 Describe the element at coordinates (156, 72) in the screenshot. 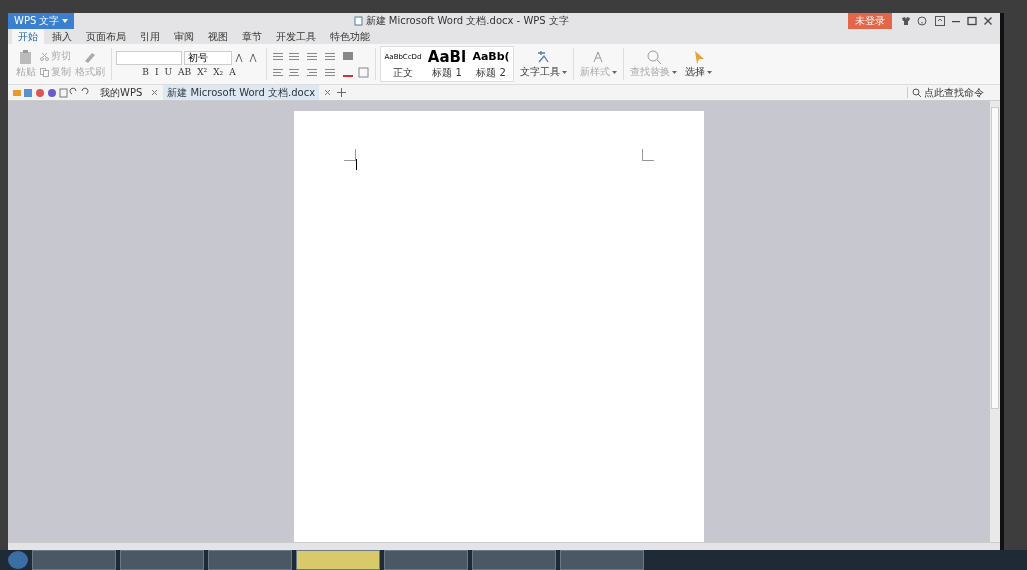

I see `format-button: I` at that location.